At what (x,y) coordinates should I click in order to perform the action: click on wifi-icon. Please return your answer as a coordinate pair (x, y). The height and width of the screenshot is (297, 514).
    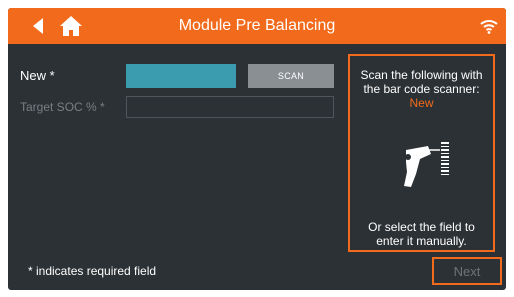
    Looking at the image, I should click on (489, 27).